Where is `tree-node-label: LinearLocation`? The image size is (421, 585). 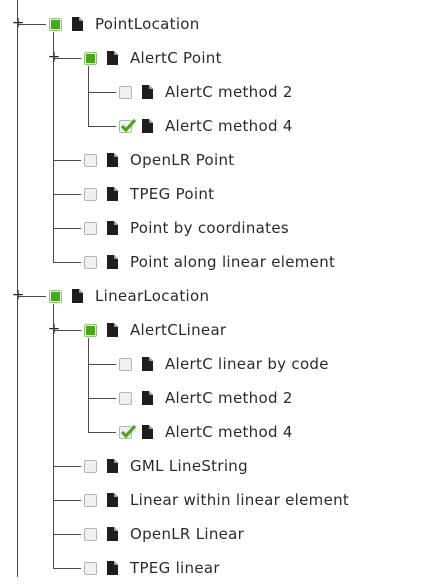 tree-node-label: LinearLocation is located at coordinates (152, 296).